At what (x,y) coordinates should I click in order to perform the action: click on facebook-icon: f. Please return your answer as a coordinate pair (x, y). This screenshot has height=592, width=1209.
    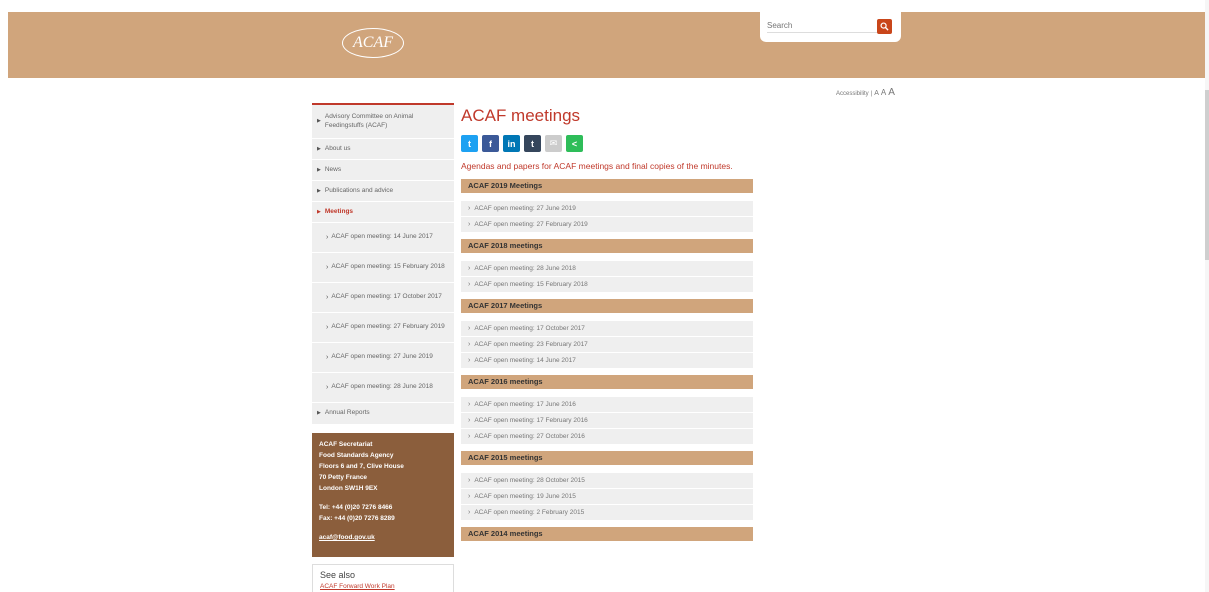
    Looking at the image, I should click on (490, 143).